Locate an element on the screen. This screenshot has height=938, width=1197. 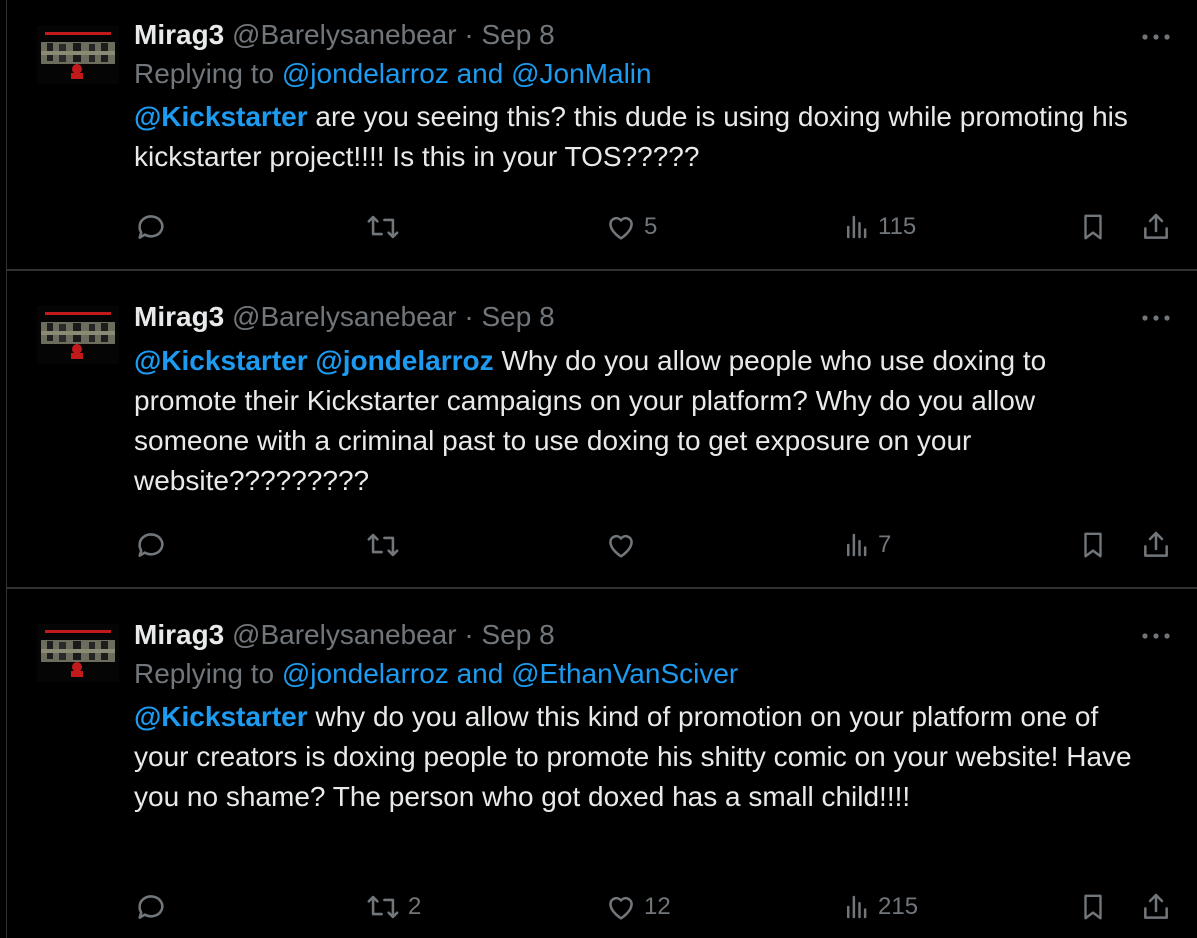
views-button: 115 is located at coordinates (879, 227).